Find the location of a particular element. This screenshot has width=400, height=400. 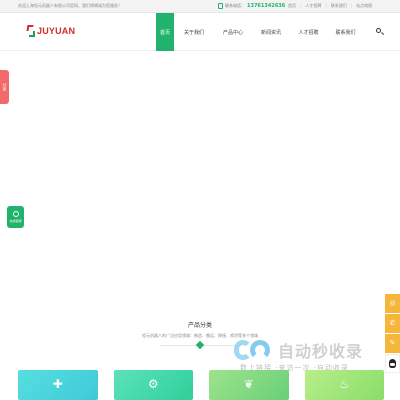

product-card: ⚙ is located at coordinates (153, 385).